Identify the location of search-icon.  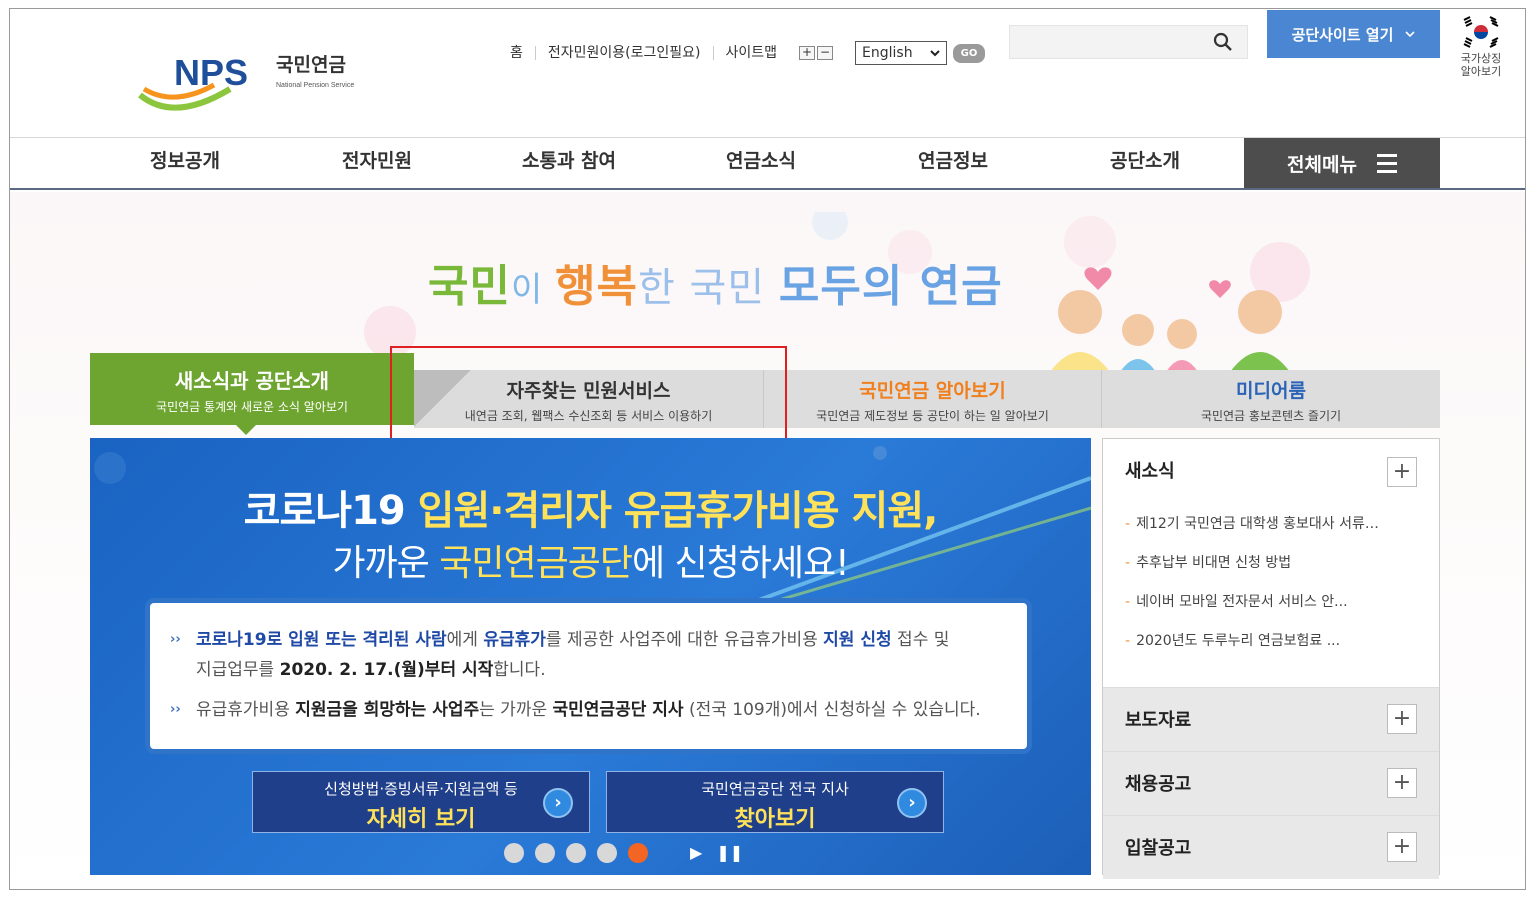
(1223, 44).